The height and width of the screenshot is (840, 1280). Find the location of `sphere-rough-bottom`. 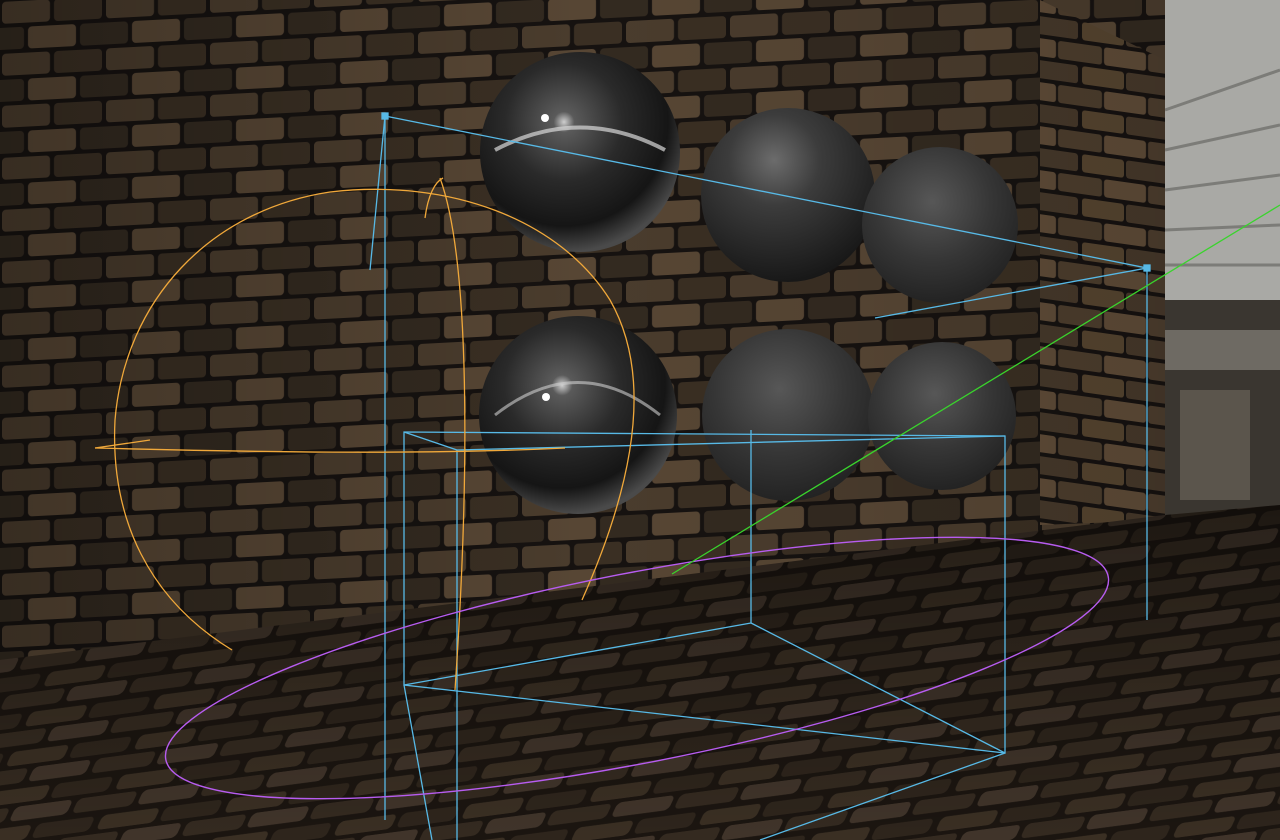

sphere-rough-bottom is located at coordinates (942, 416).